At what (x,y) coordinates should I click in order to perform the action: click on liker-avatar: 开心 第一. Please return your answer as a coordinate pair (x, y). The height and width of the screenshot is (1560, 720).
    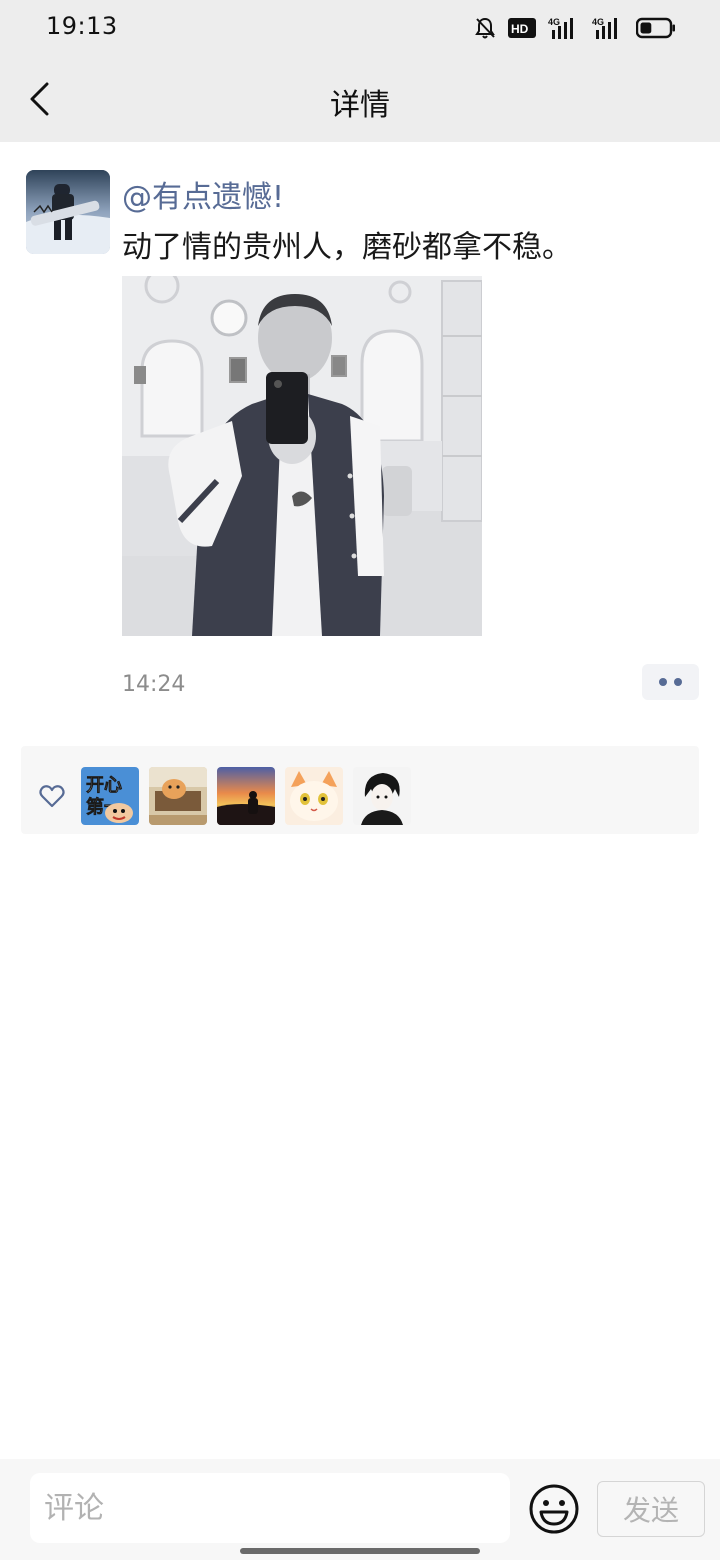
    Looking at the image, I should click on (110, 796).